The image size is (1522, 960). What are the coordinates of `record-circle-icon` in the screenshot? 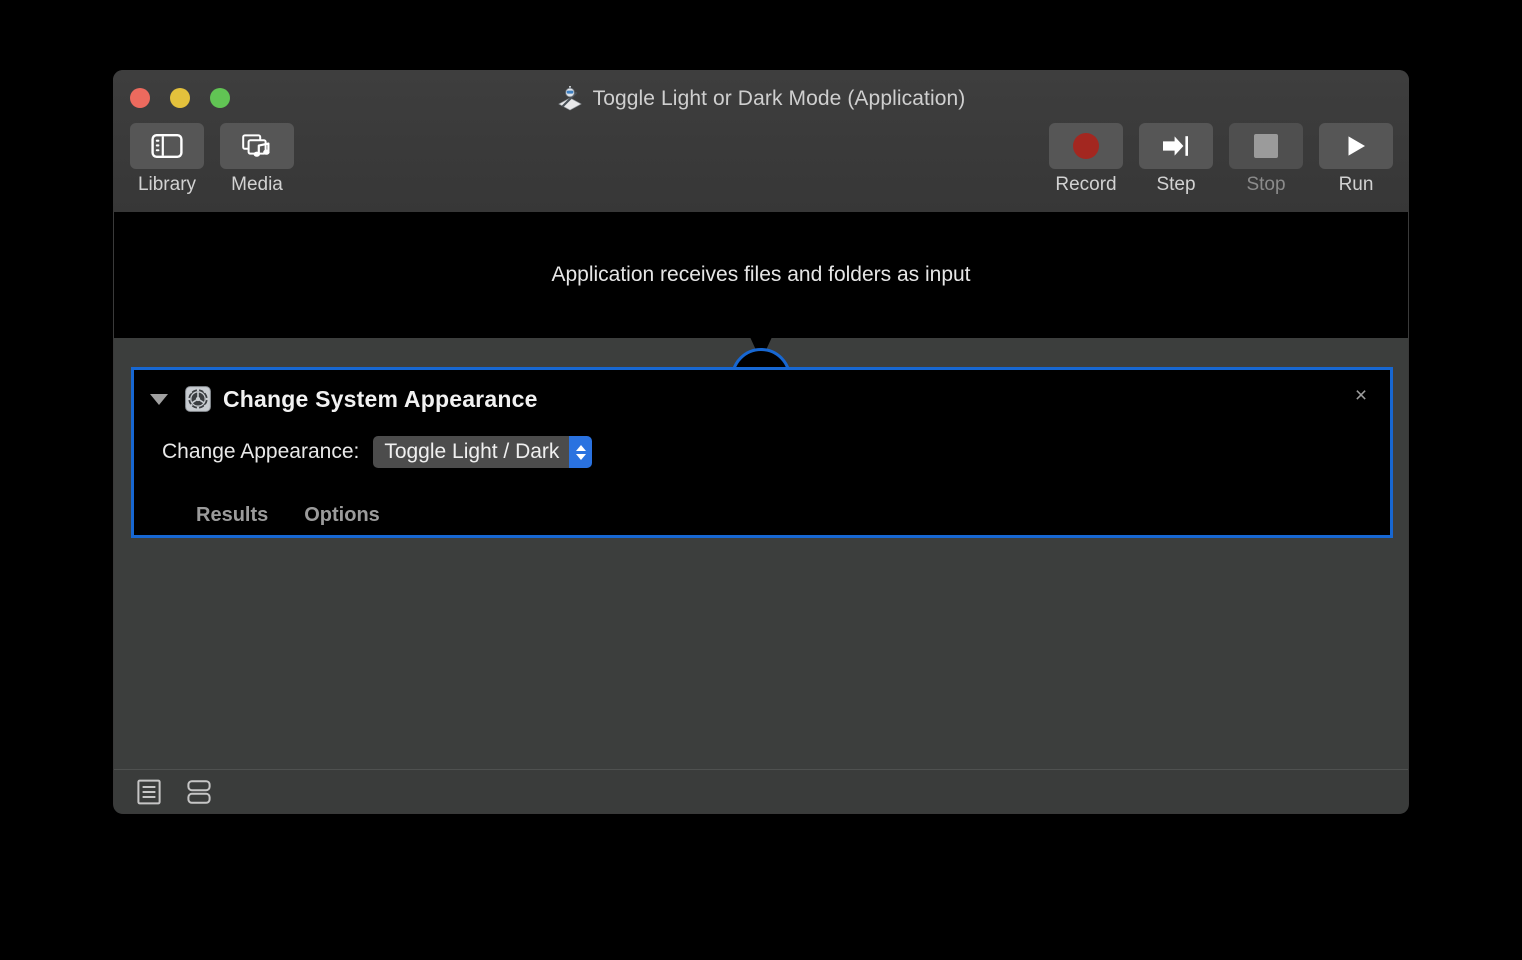 It's located at (1086, 146).